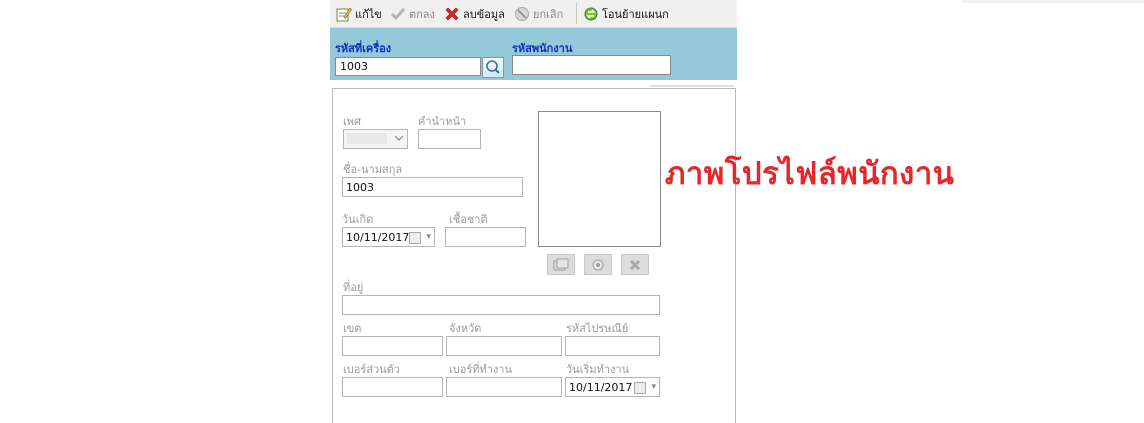  What do you see at coordinates (358, 219) in the screenshot?
I see `birthdate-label: วันเกิด` at bounding box center [358, 219].